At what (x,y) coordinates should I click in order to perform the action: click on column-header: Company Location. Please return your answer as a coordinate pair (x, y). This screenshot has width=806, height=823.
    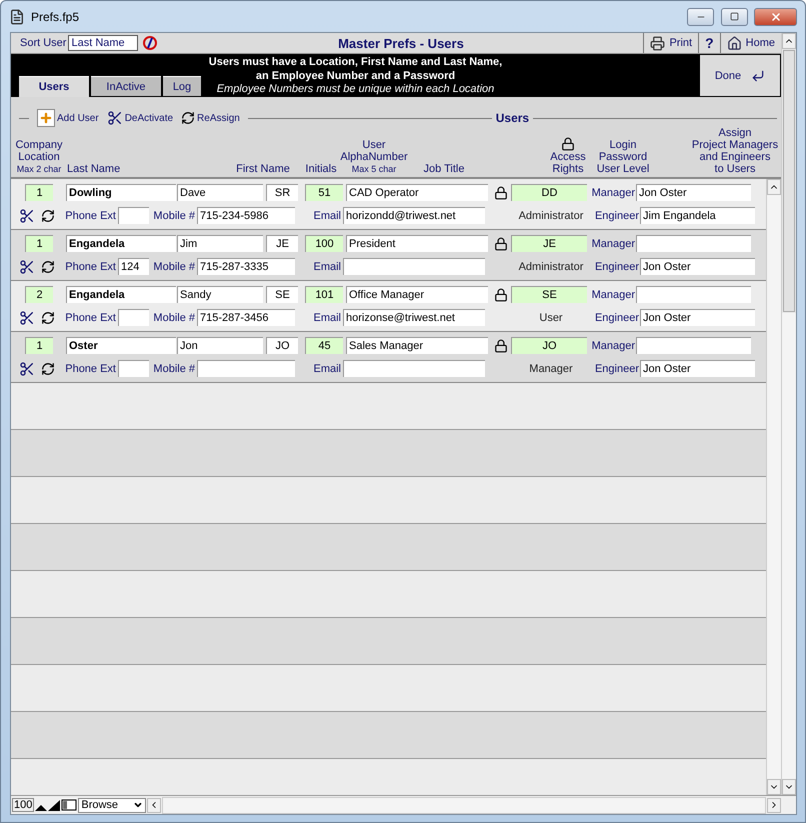
    Looking at the image, I should click on (39, 151).